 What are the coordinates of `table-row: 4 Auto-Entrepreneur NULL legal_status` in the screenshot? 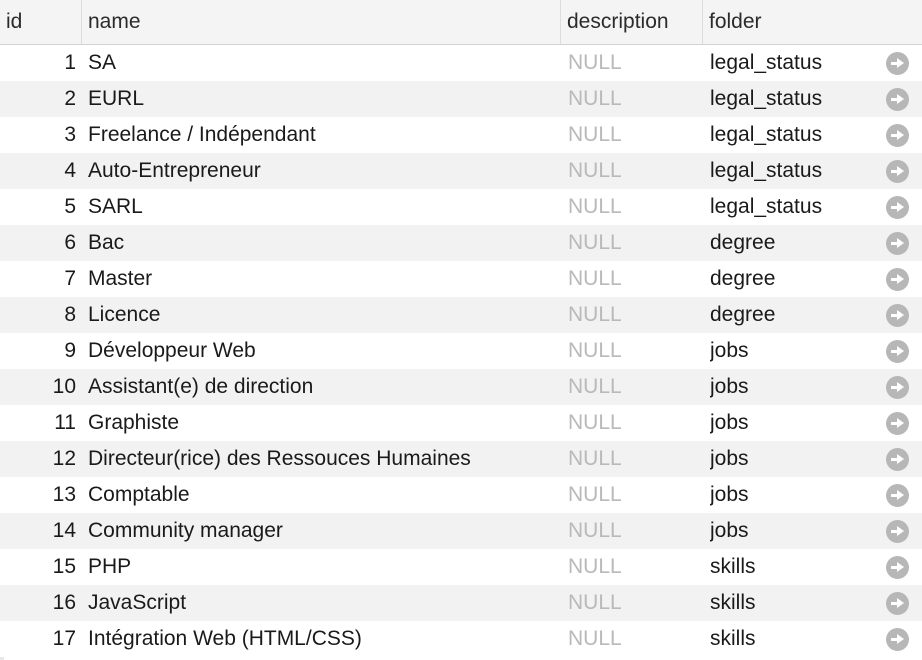 It's located at (461, 171).